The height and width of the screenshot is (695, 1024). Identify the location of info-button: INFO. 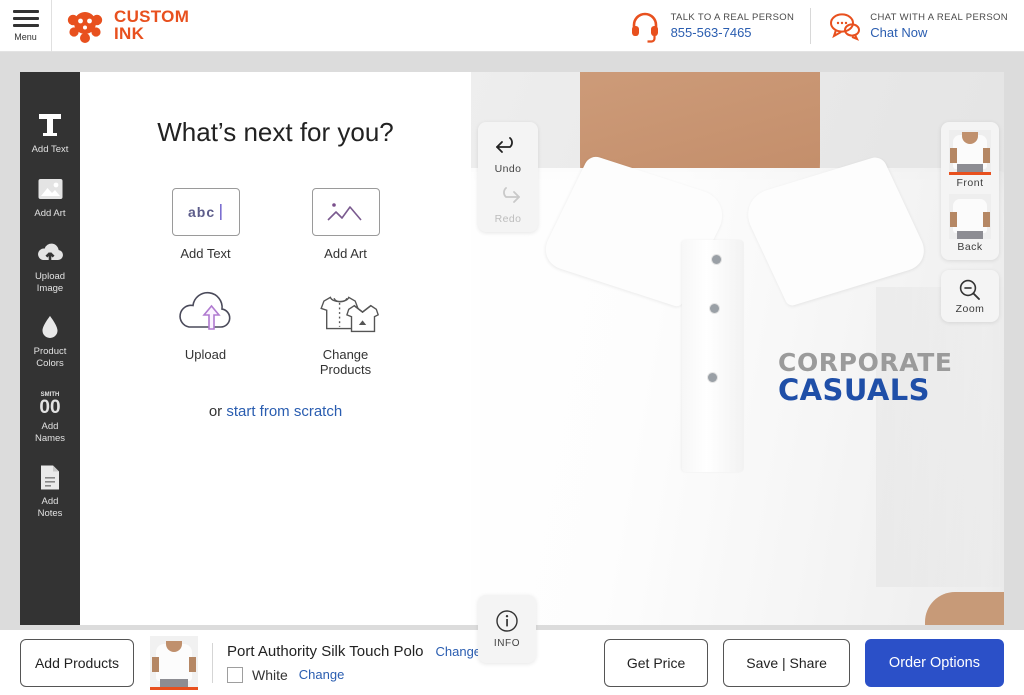
(507, 629).